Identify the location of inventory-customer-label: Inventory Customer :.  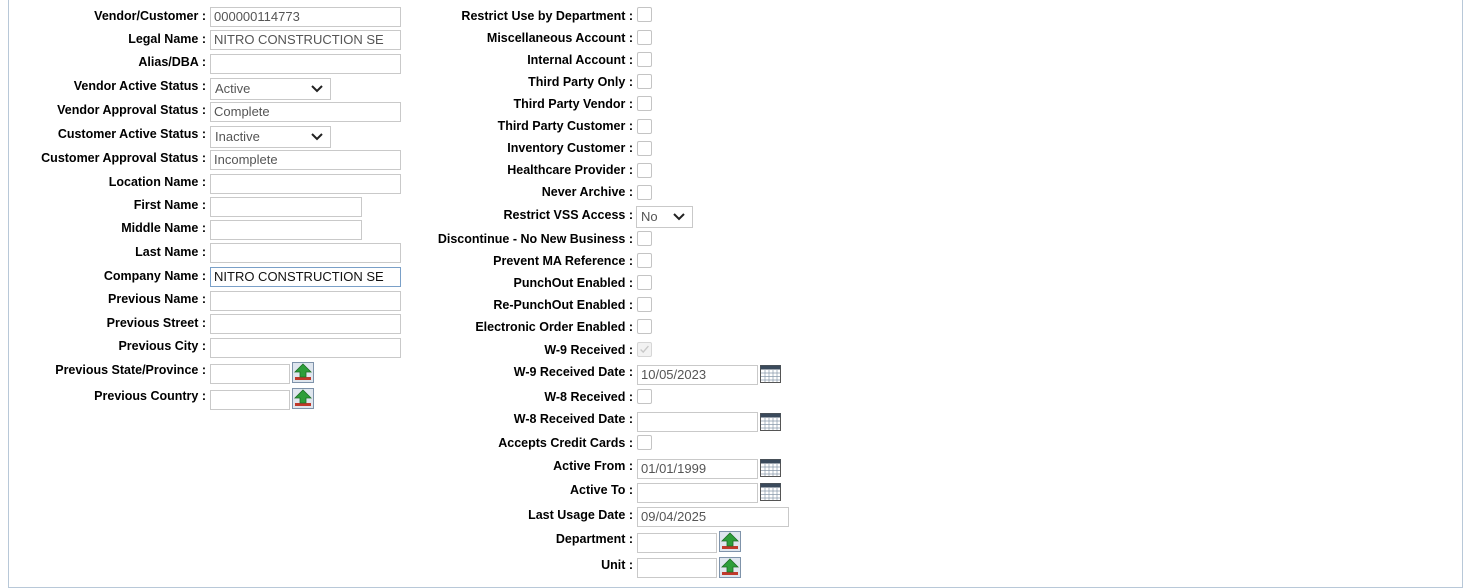
(570, 148).